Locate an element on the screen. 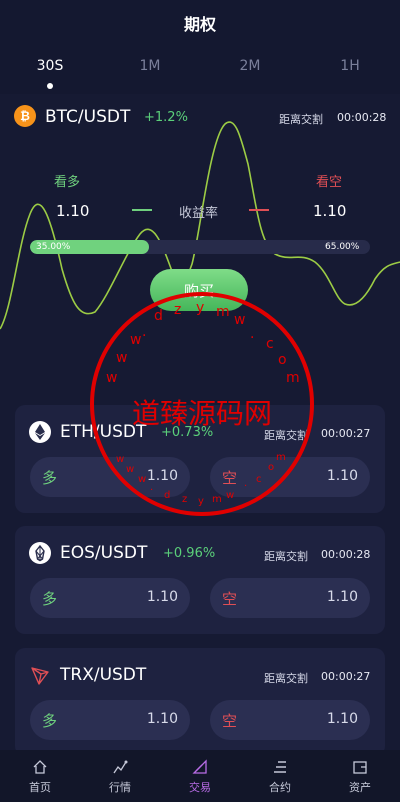  nav-item-market: 行情 is located at coordinates (120, 776).